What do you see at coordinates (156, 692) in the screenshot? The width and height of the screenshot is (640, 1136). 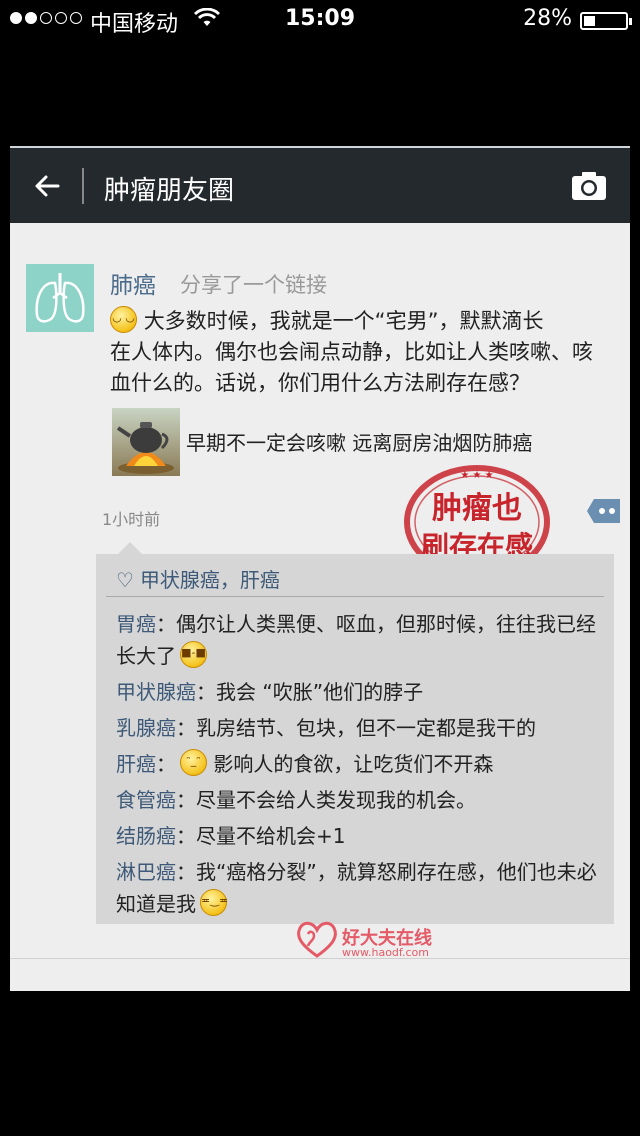 I see `commenter-name: 甲状腺癌` at bounding box center [156, 692].